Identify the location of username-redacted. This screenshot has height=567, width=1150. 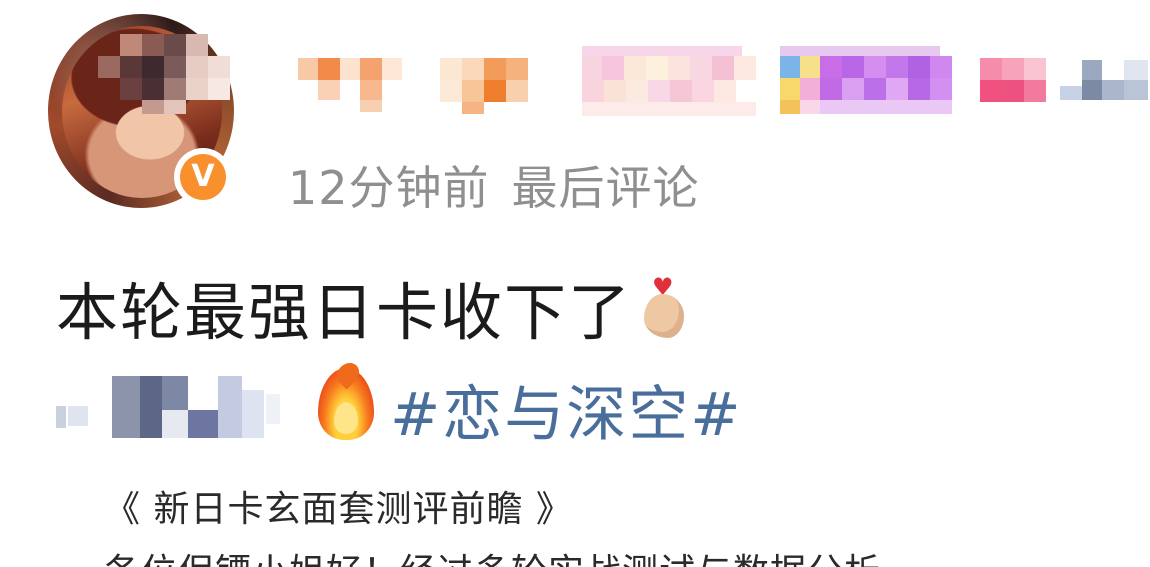
(724, 82).